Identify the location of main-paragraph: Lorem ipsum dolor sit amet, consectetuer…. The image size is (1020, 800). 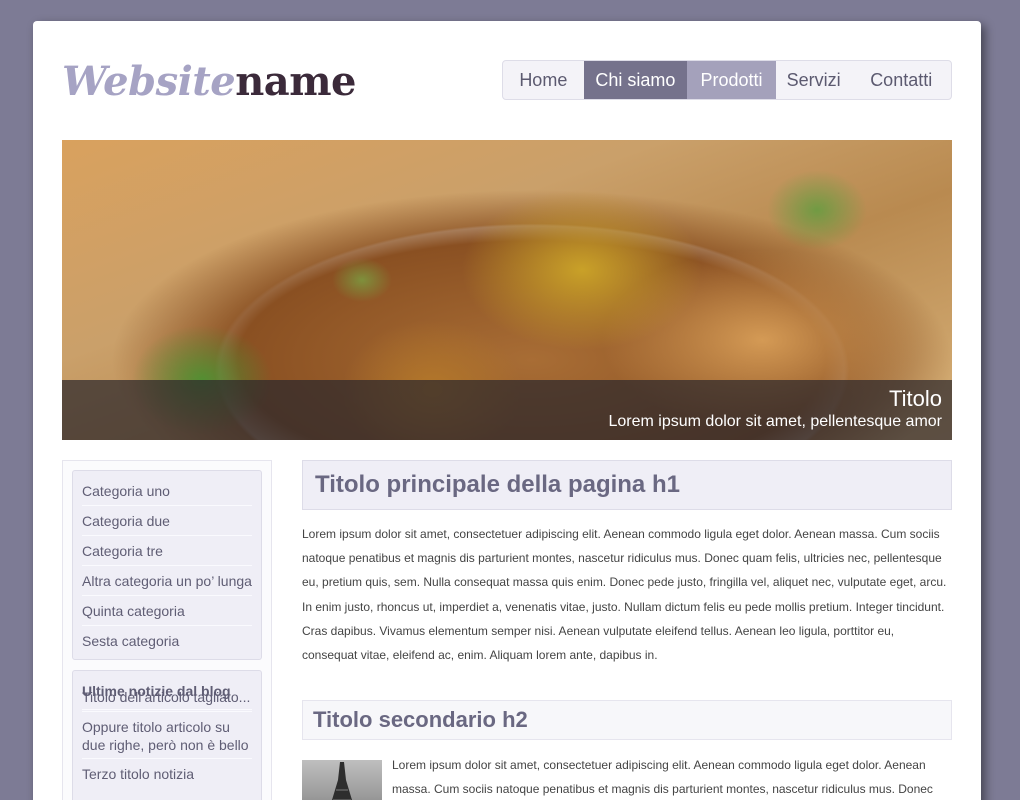
(624, 595).